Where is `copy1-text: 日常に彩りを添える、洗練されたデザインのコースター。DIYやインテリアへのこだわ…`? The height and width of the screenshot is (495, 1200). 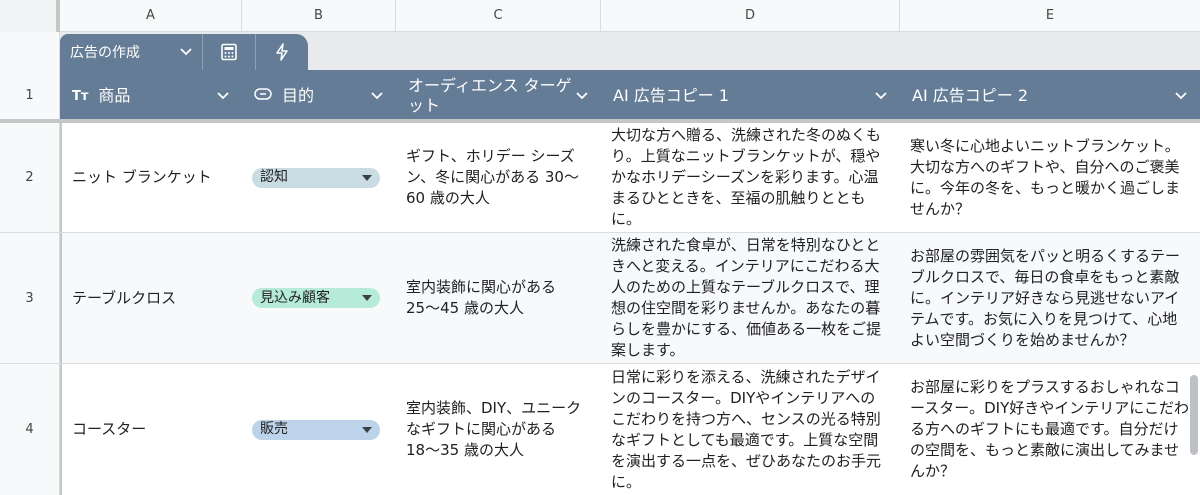 copy1-text: 日常に彩りを添える、洗練されたデザインのコースター。DIYやインテリアへのこだわ… is located at coordinates (746, 429).